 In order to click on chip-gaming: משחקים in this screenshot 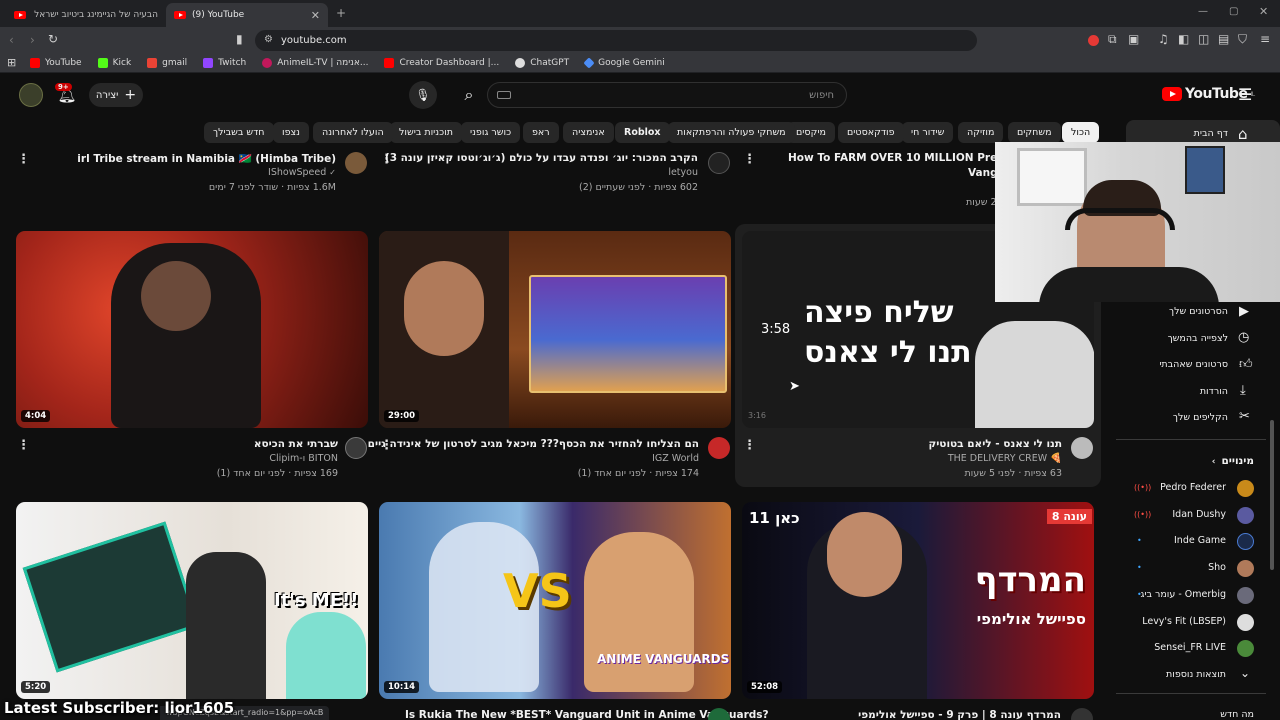, I will do `click(1034, 132)`.